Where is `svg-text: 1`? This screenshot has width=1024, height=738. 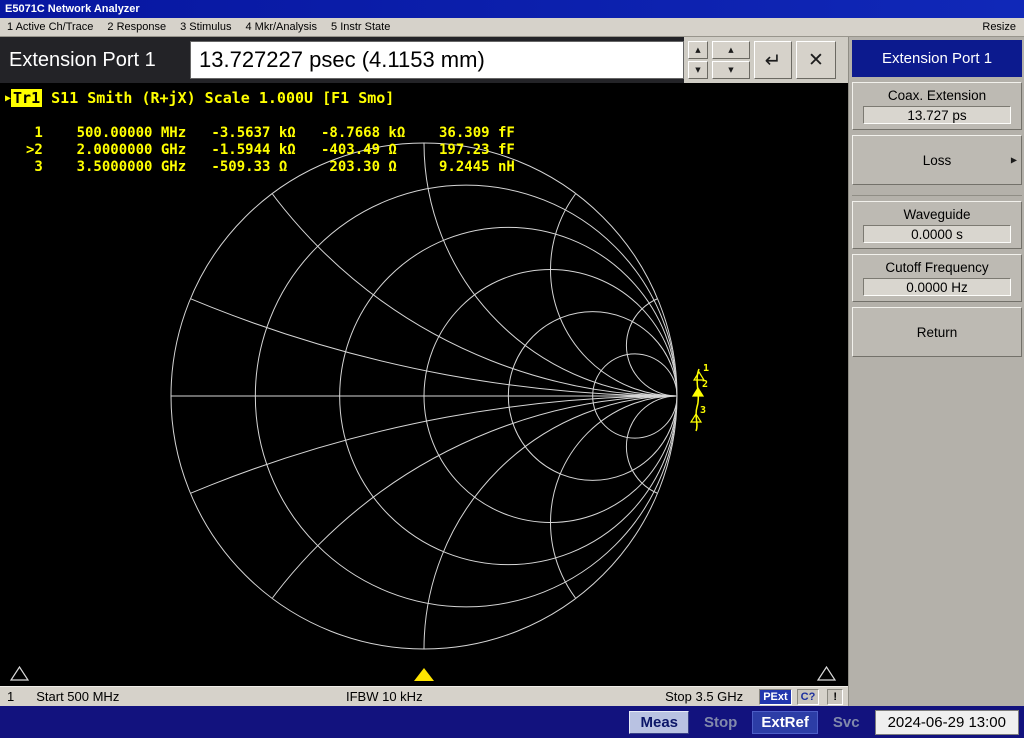 svg-text: 1 is located at coordinates (706, 368).